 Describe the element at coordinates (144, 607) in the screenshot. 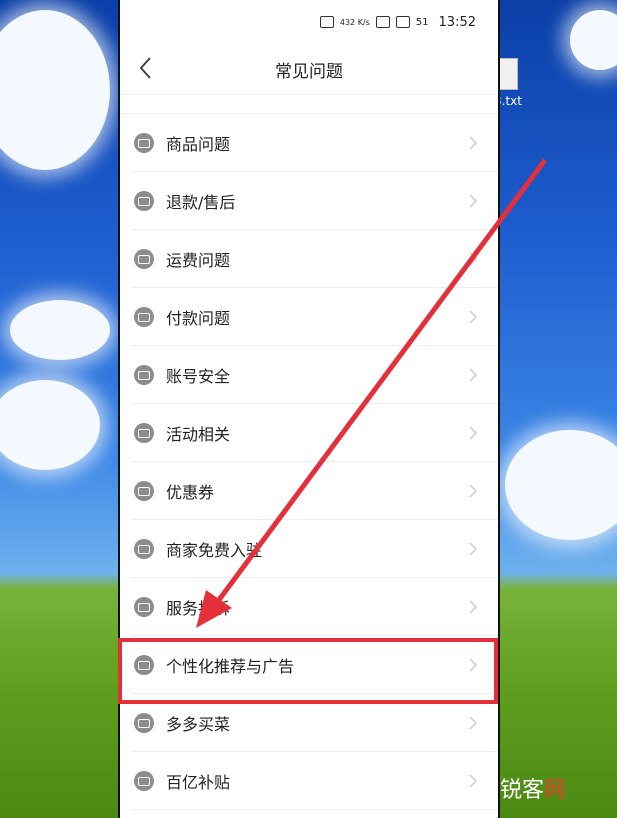

I see `chat-icon` at that location.